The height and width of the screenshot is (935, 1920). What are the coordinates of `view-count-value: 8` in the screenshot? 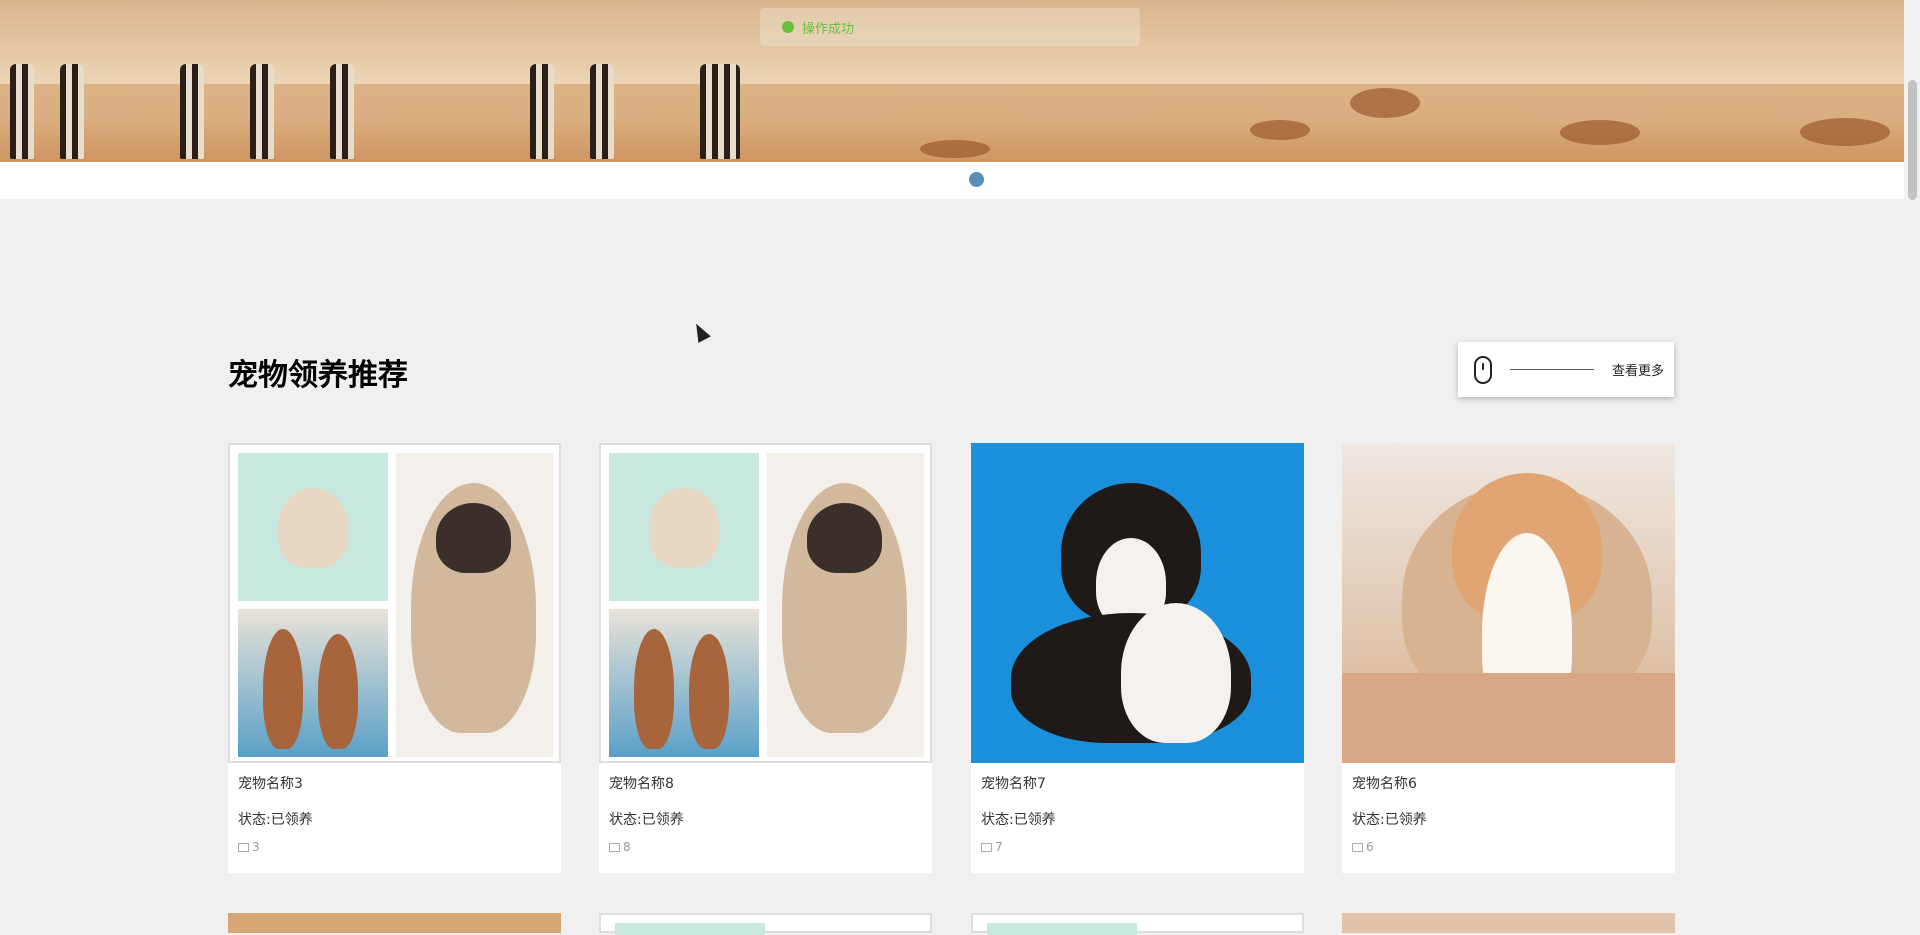 It's located at (627, 847).